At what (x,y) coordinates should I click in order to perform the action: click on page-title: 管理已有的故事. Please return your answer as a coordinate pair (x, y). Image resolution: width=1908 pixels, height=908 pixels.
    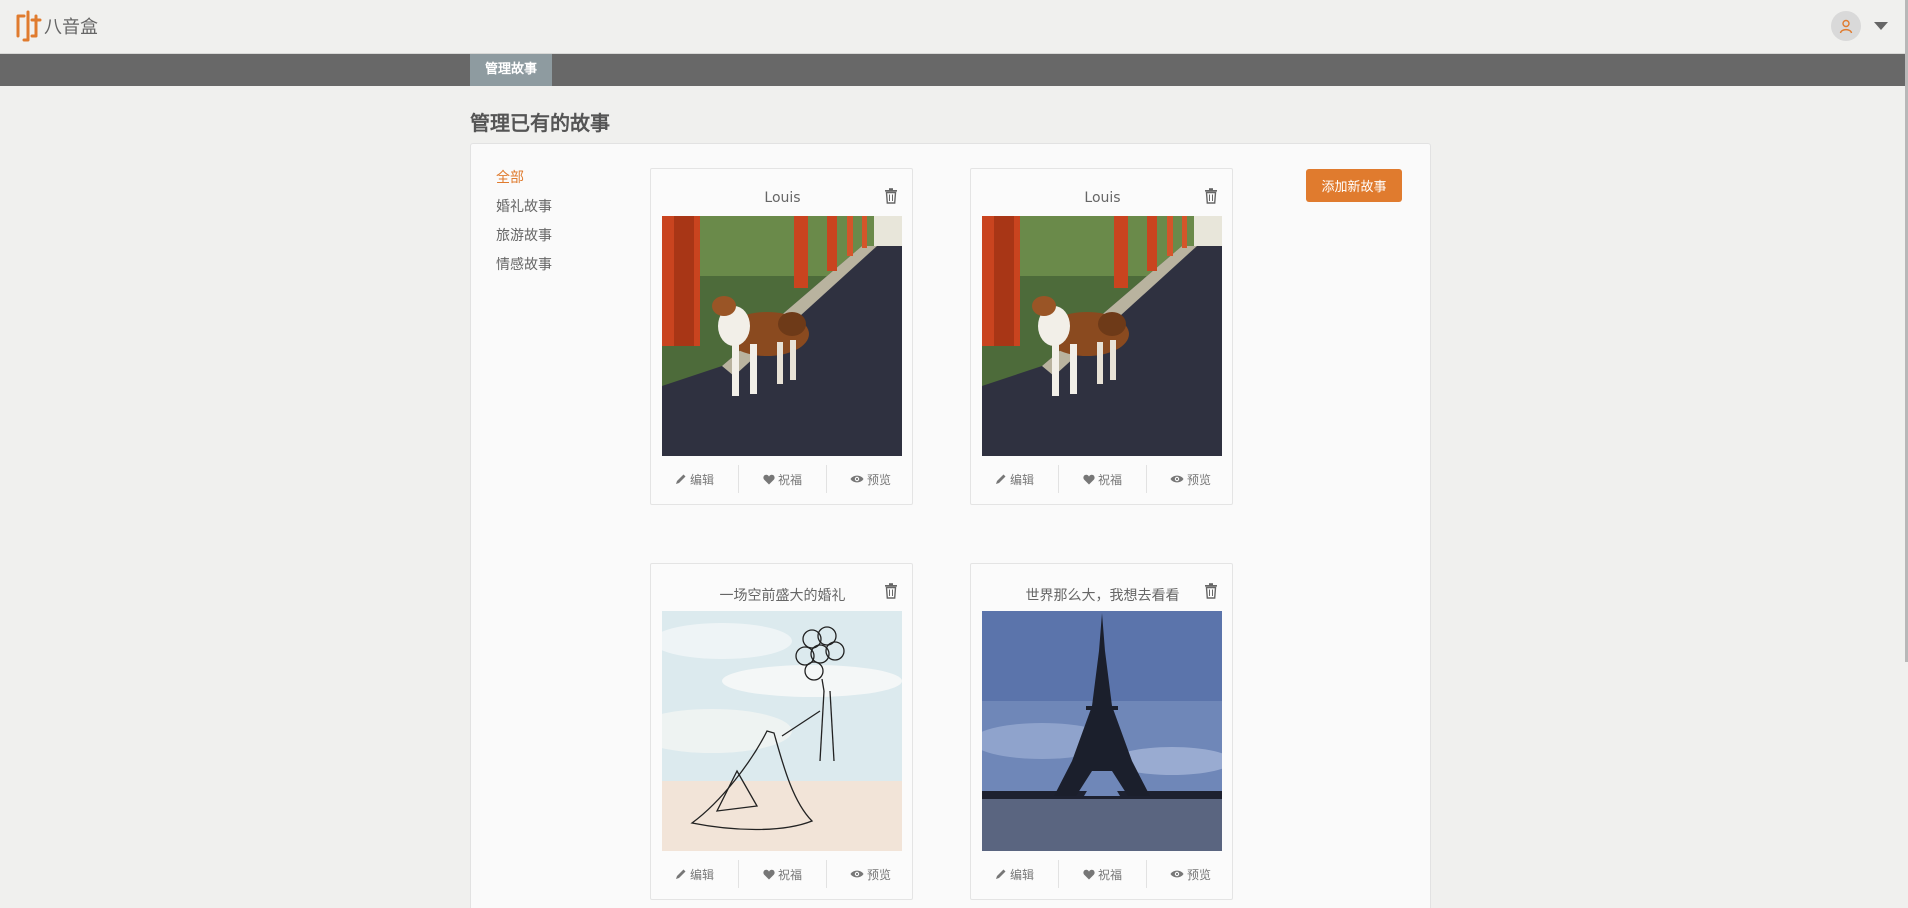
    Looking at the image, I should click on (540, 123).